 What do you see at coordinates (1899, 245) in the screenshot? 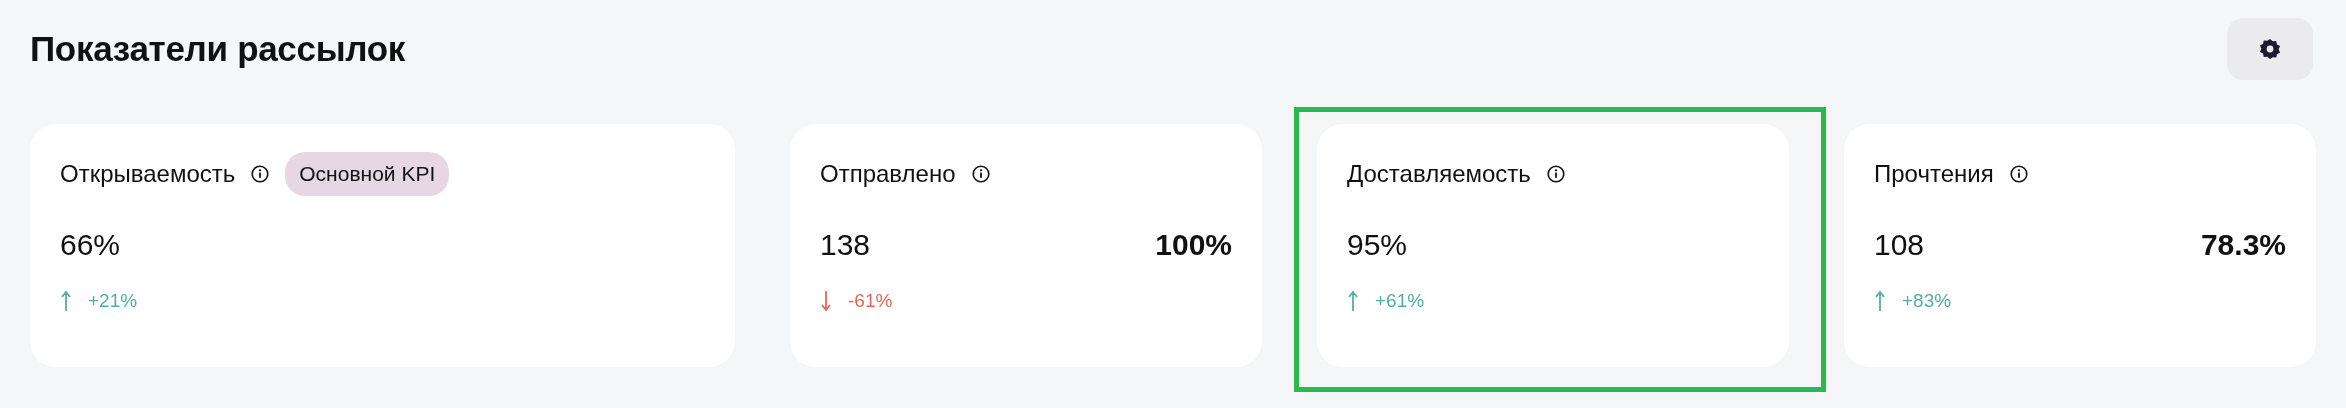
I see `metric-value: 108` at bounding box center [1899, 245].